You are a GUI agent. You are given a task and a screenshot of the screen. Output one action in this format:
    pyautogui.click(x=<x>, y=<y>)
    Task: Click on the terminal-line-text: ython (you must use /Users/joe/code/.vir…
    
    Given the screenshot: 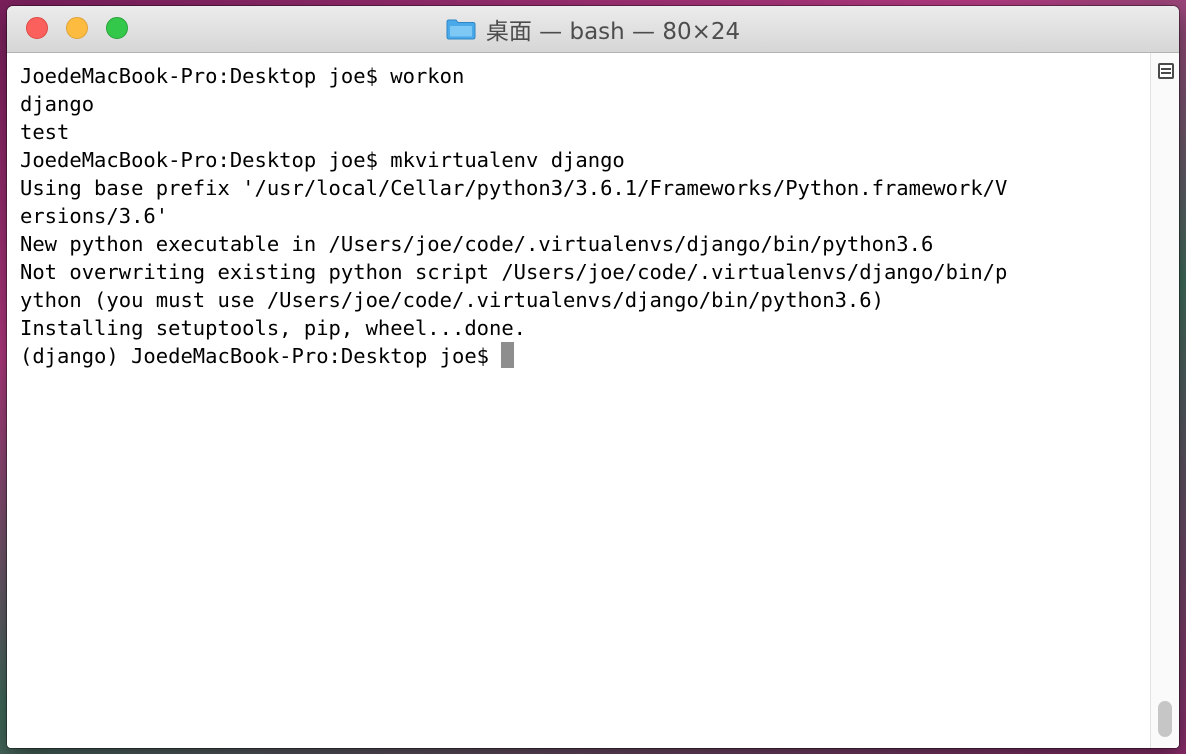 What is the action you would take?
    pyautogui.click(x=452, y=300)
    